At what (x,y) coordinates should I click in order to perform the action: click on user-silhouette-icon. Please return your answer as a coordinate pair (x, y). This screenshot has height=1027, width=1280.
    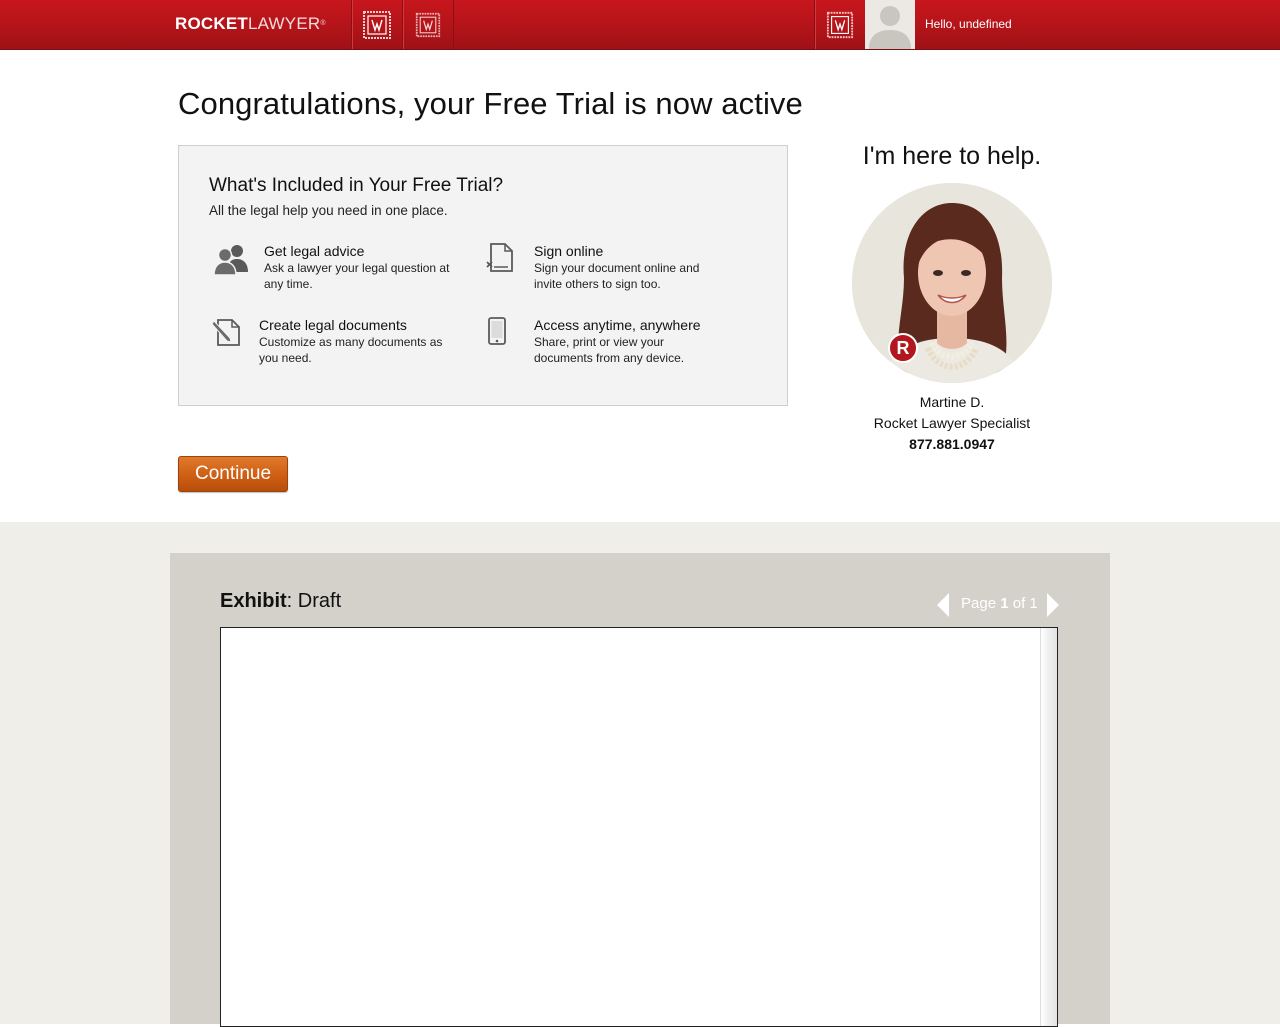
    Looking at the image, I should click on (890, 24).